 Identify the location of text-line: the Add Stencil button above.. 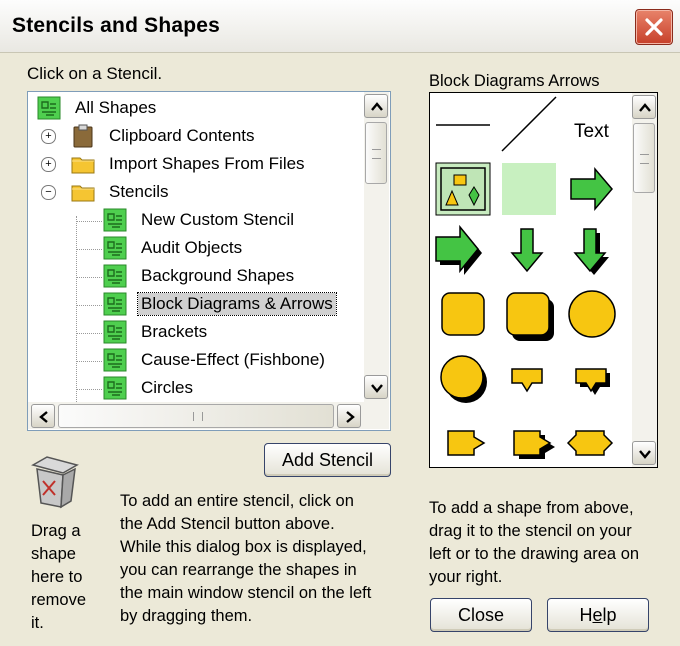
(227, 524).